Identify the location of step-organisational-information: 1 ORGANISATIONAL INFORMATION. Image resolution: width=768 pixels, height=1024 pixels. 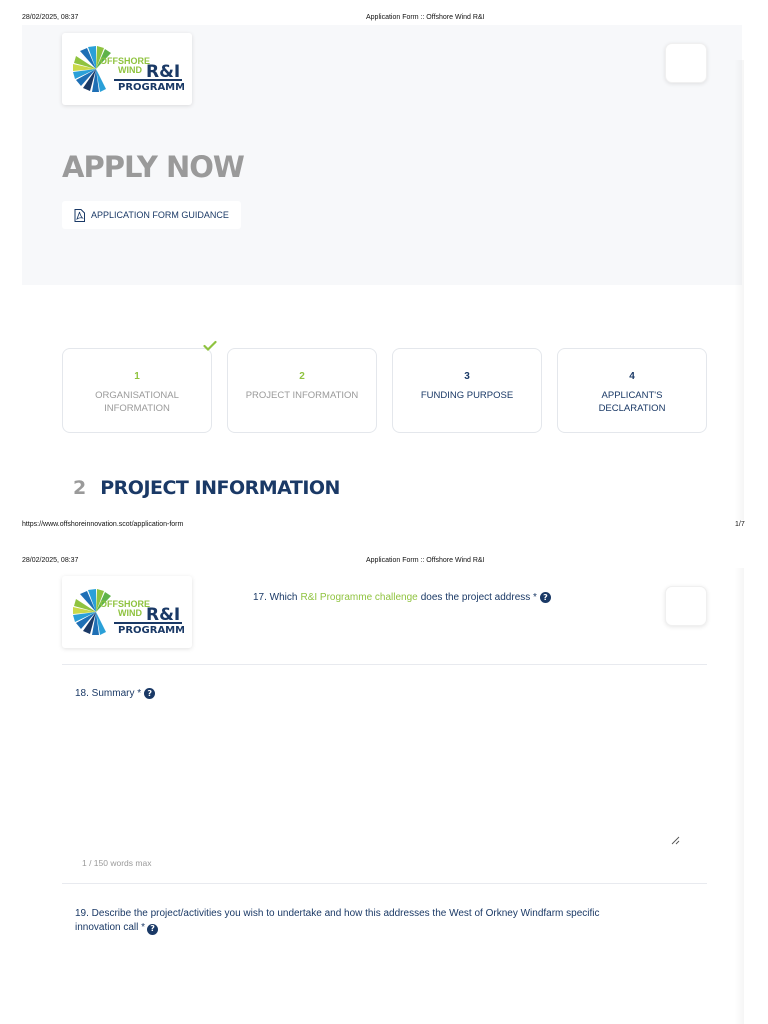
(139, 386).